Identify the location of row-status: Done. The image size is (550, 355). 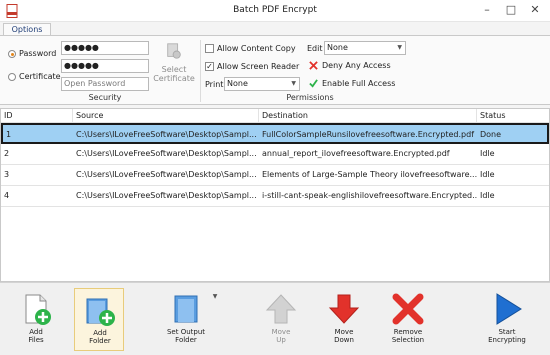
(491, 134).